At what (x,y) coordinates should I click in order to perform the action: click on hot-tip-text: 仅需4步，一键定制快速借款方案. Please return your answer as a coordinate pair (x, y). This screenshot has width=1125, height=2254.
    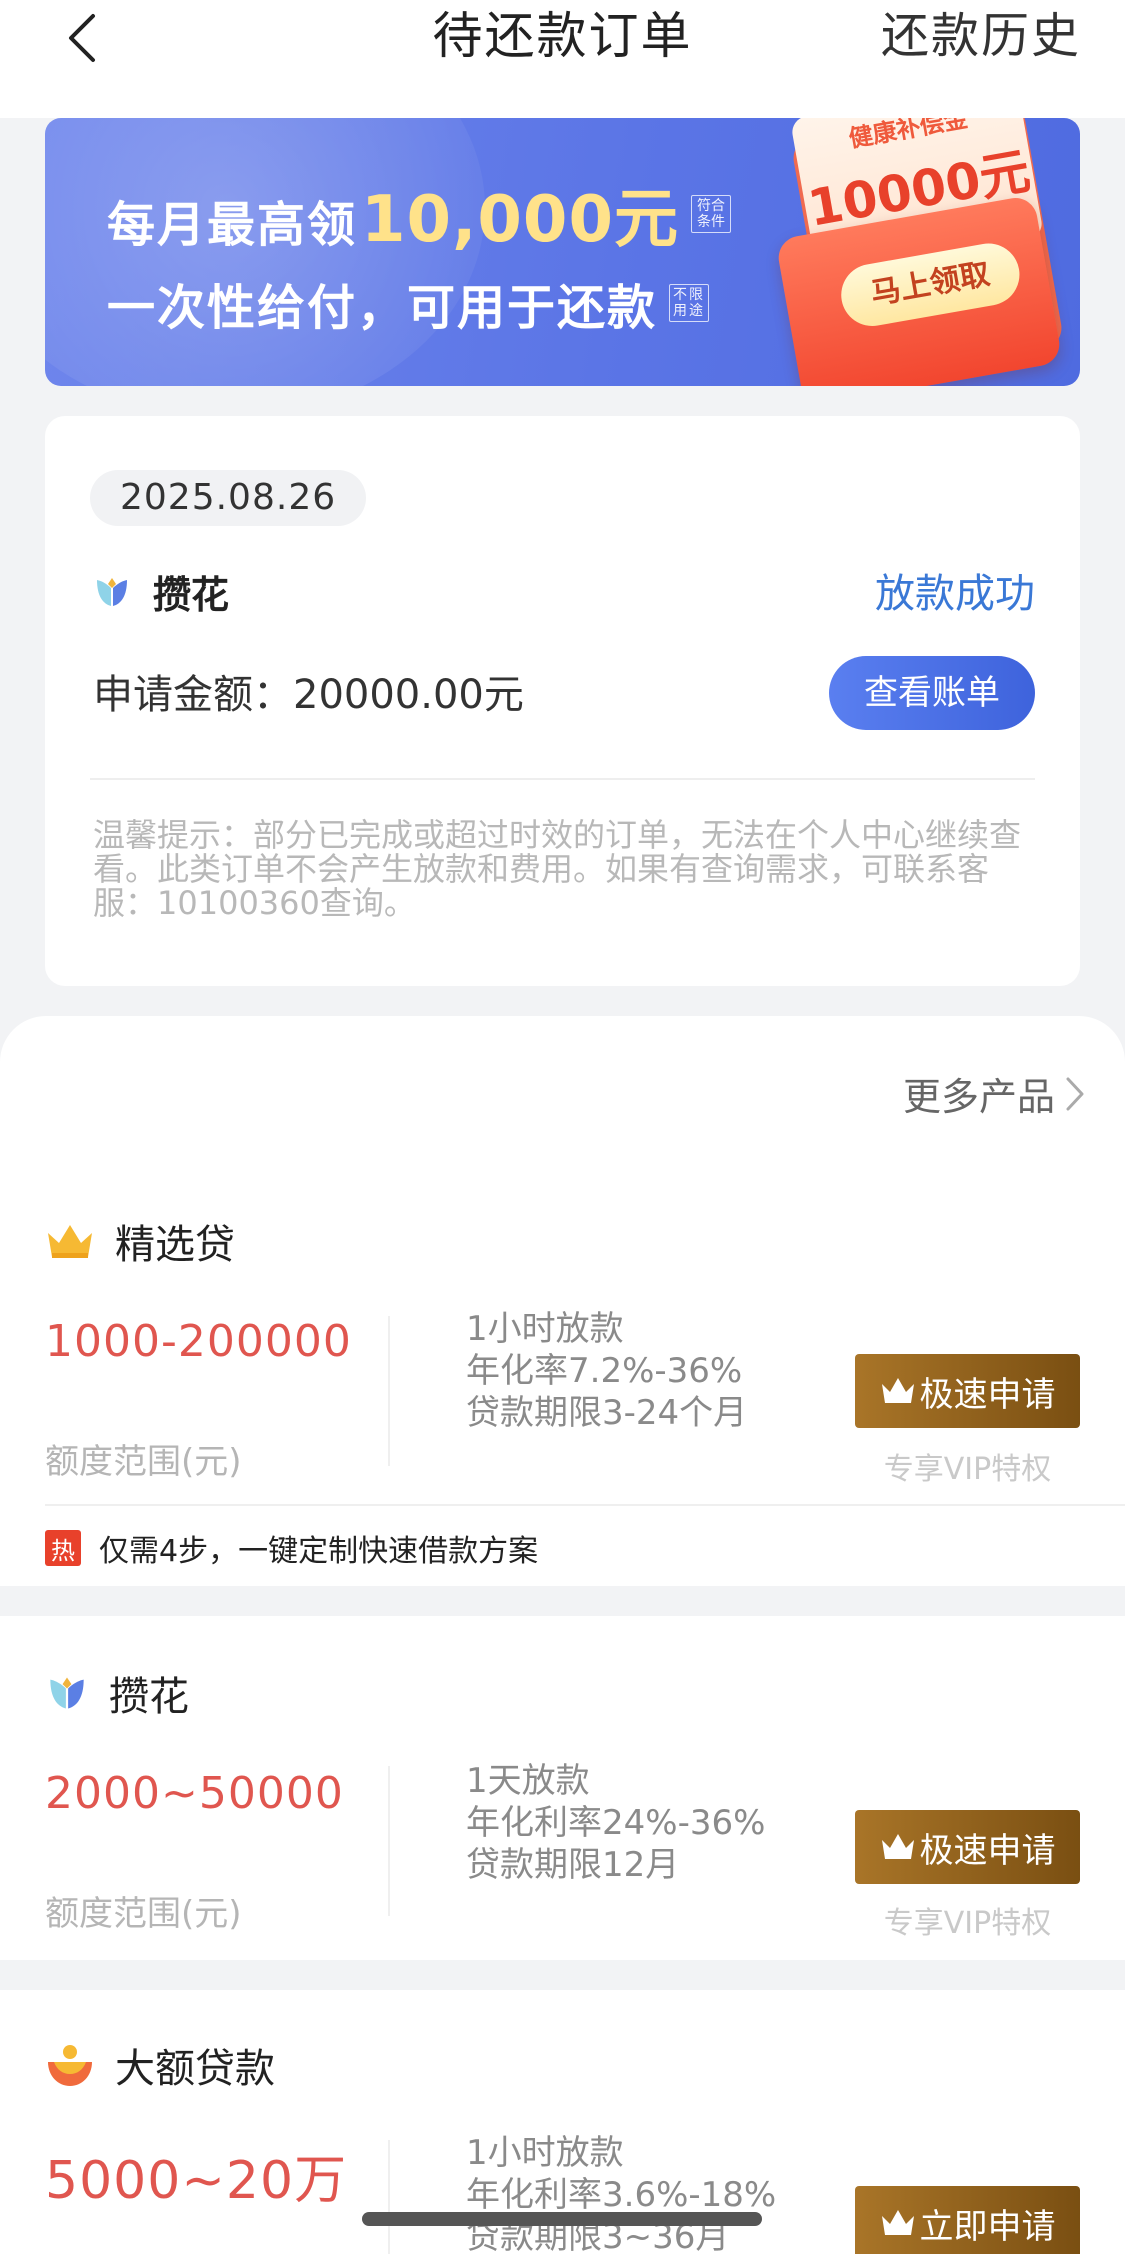
    Looking at the image, I should click on (319, 1551).